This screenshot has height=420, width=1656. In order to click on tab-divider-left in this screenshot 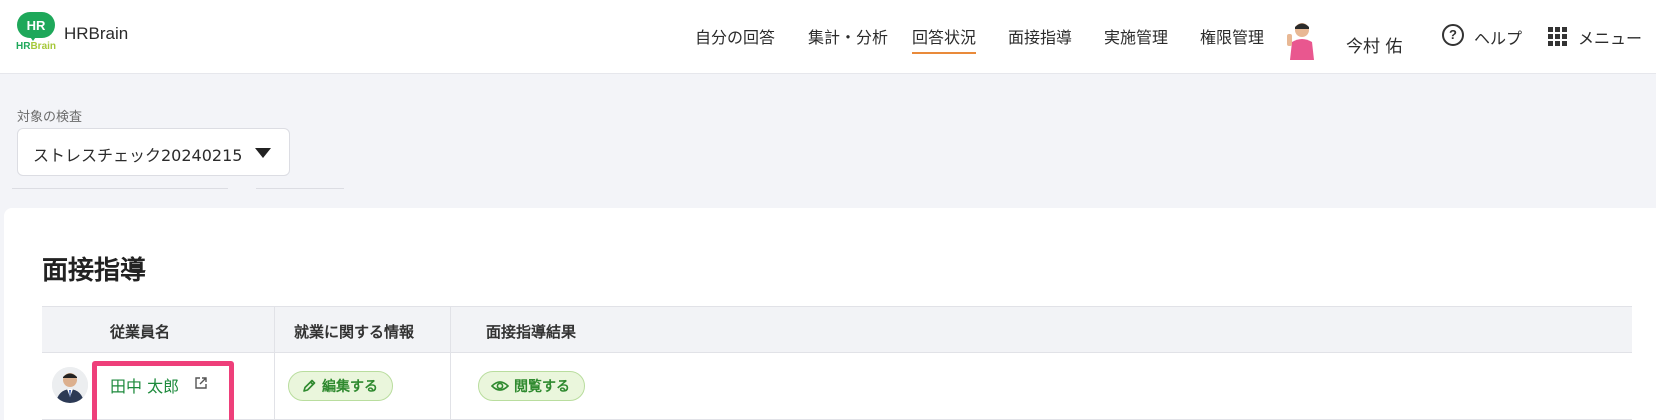, I will do `click(120, 188)`.